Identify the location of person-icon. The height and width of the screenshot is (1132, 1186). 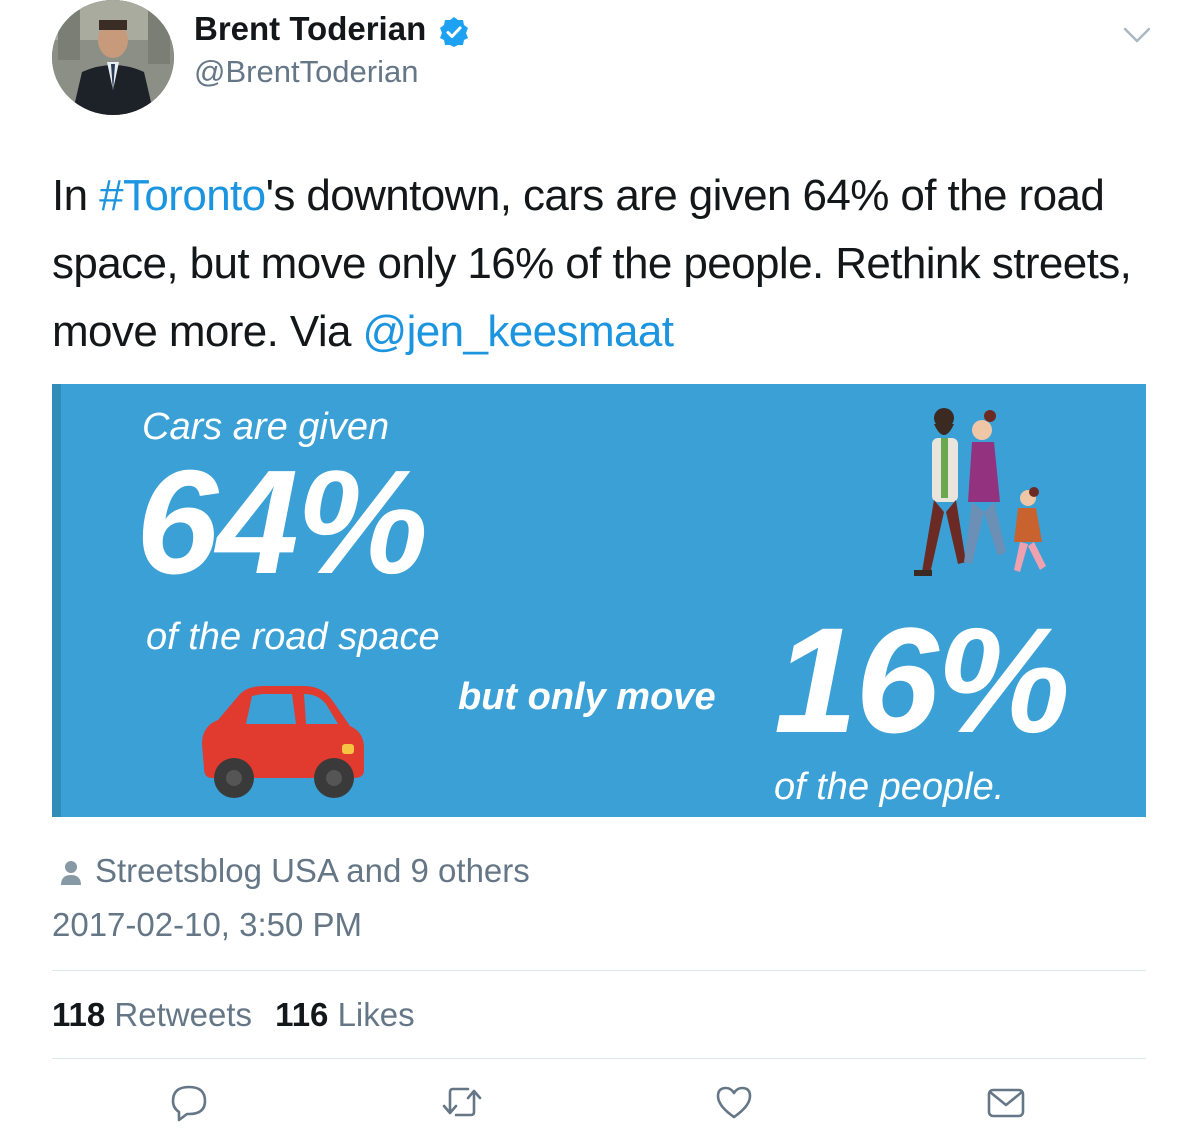
(71, 873).